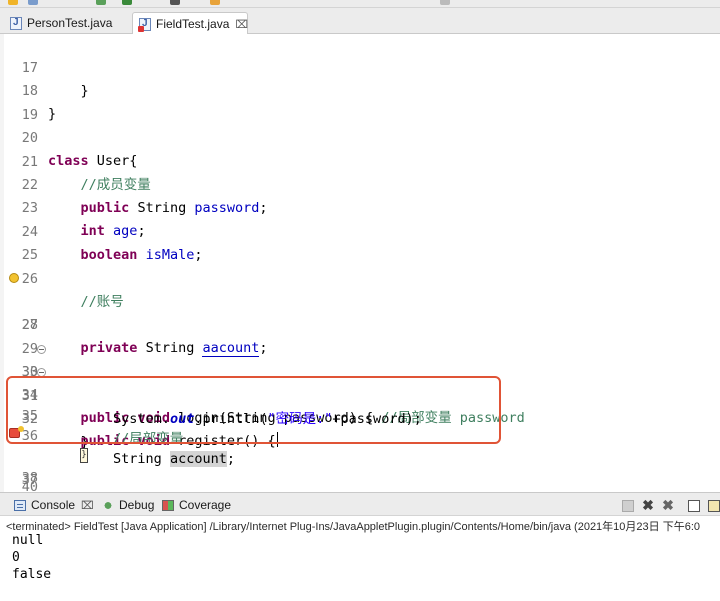  Describe the element at coordinates (231, 419) in the screenshot. I see `method-name: println` at that location.